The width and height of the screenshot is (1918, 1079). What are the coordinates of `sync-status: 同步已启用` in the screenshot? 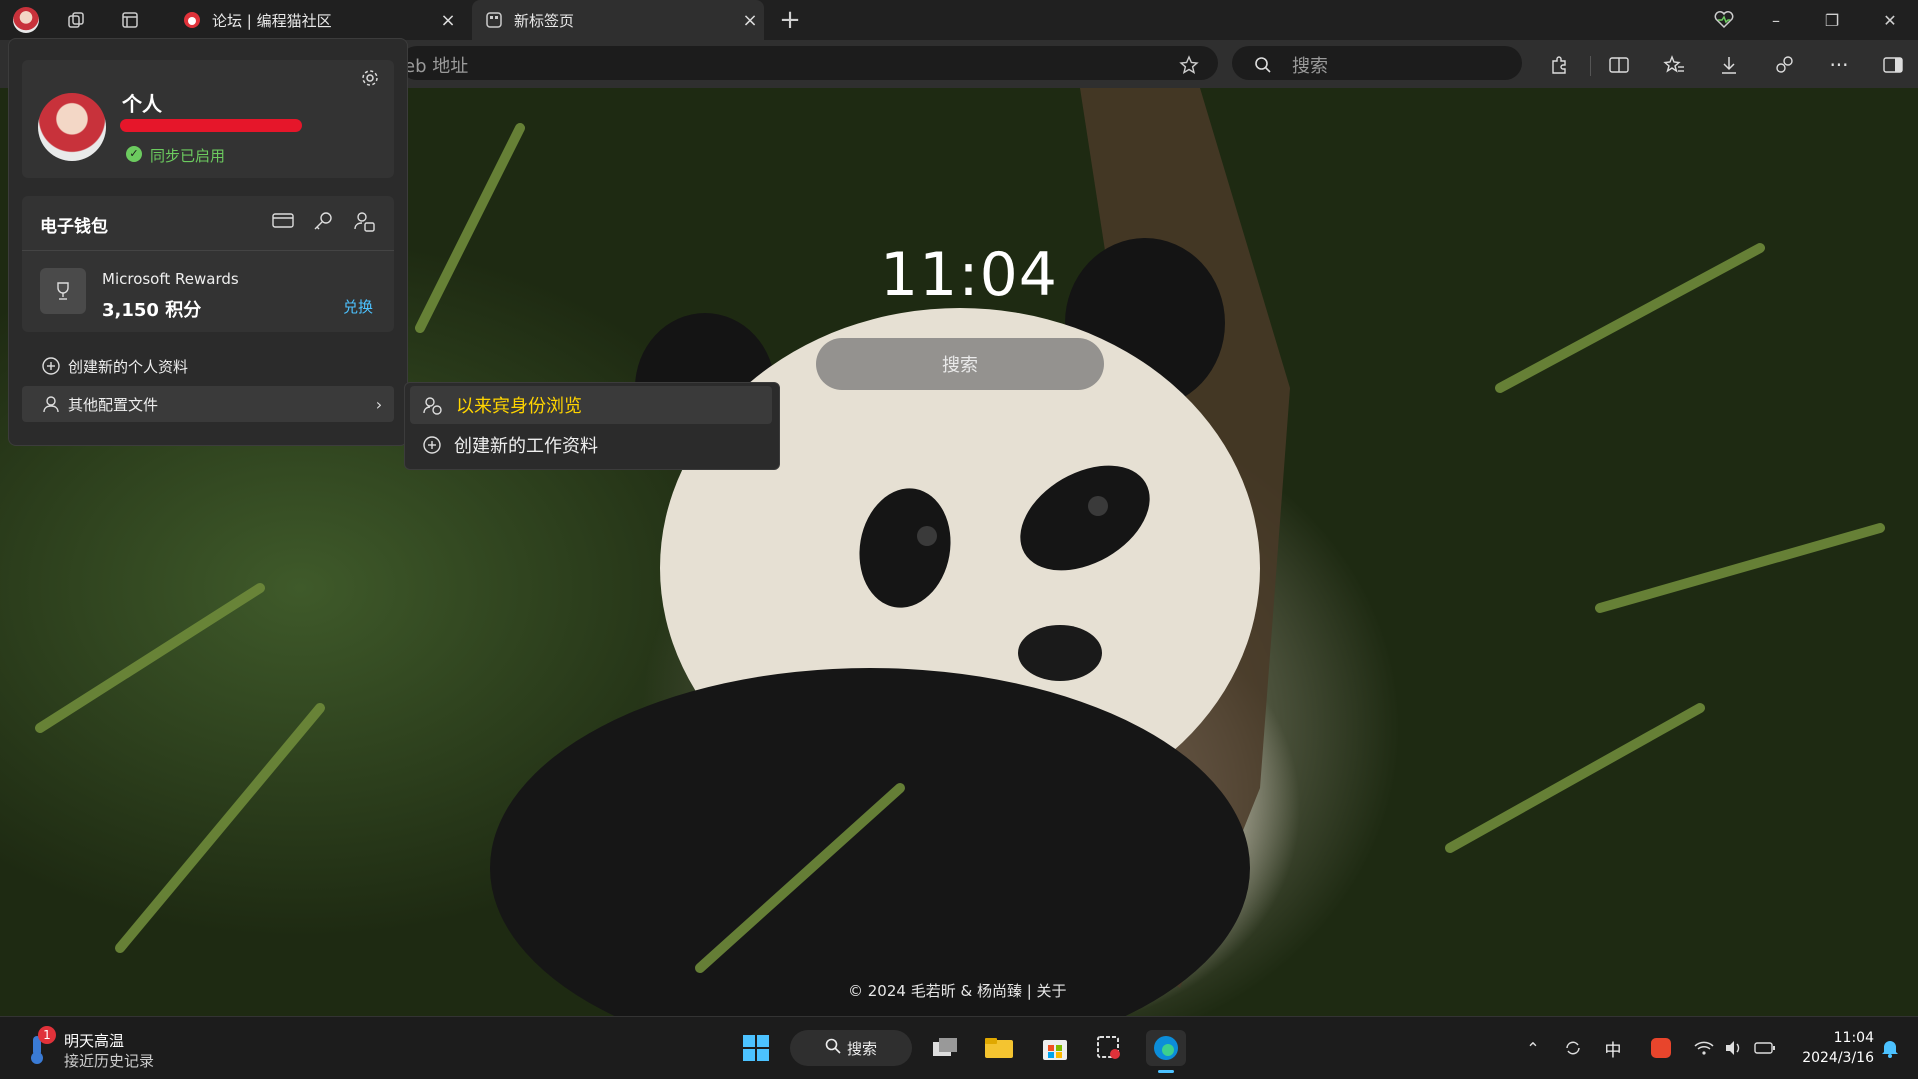 It's located at (188, 156).